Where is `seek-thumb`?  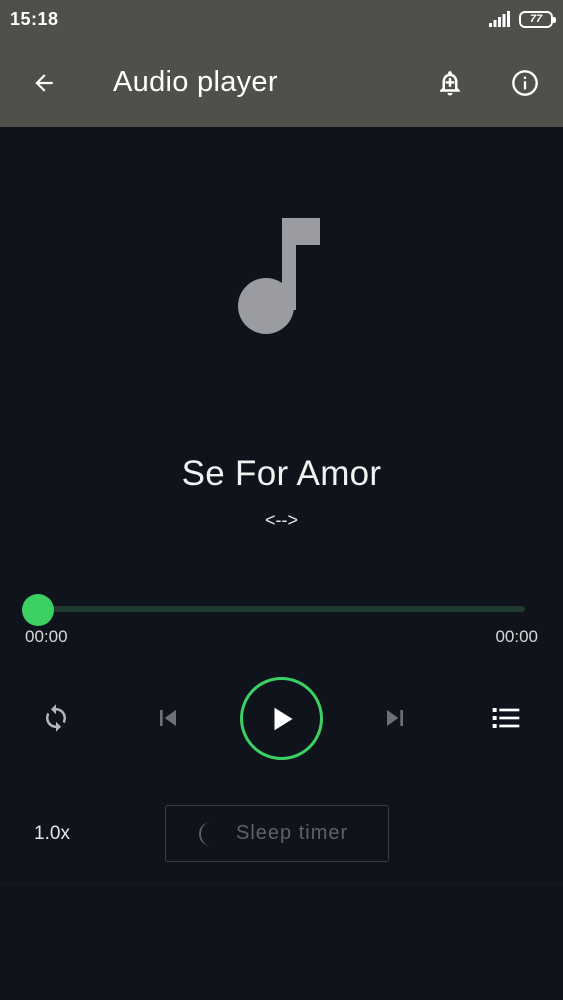 seek-thumb is located at coordinates (38, 610).